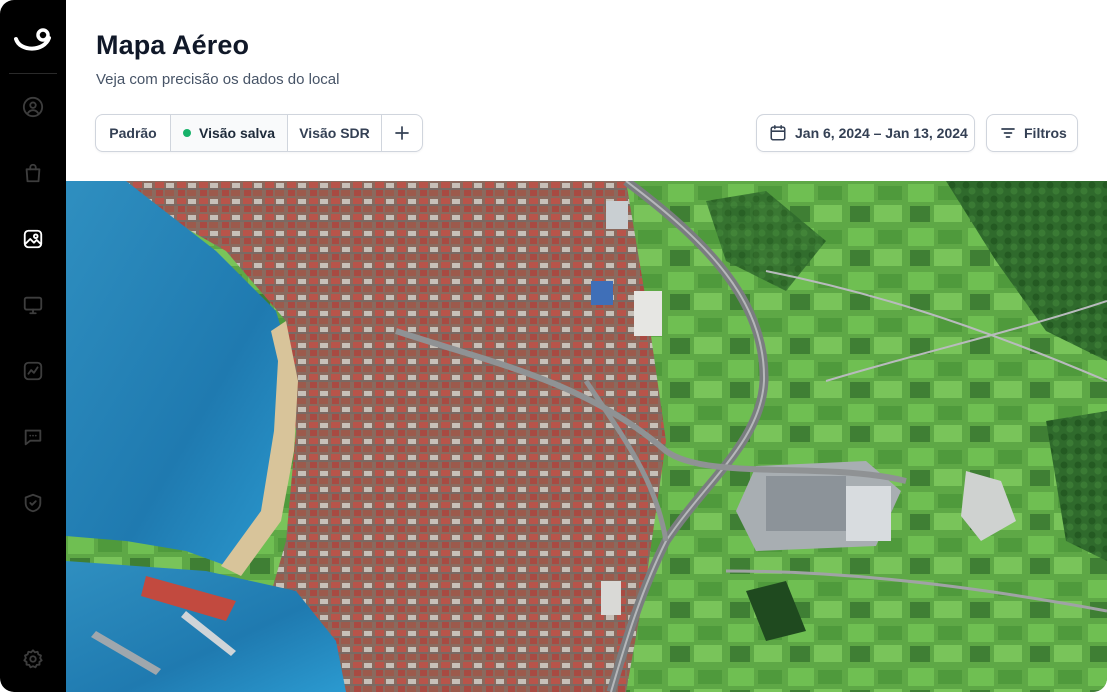  I want to click on message-dots-icon, so click(33, 437).